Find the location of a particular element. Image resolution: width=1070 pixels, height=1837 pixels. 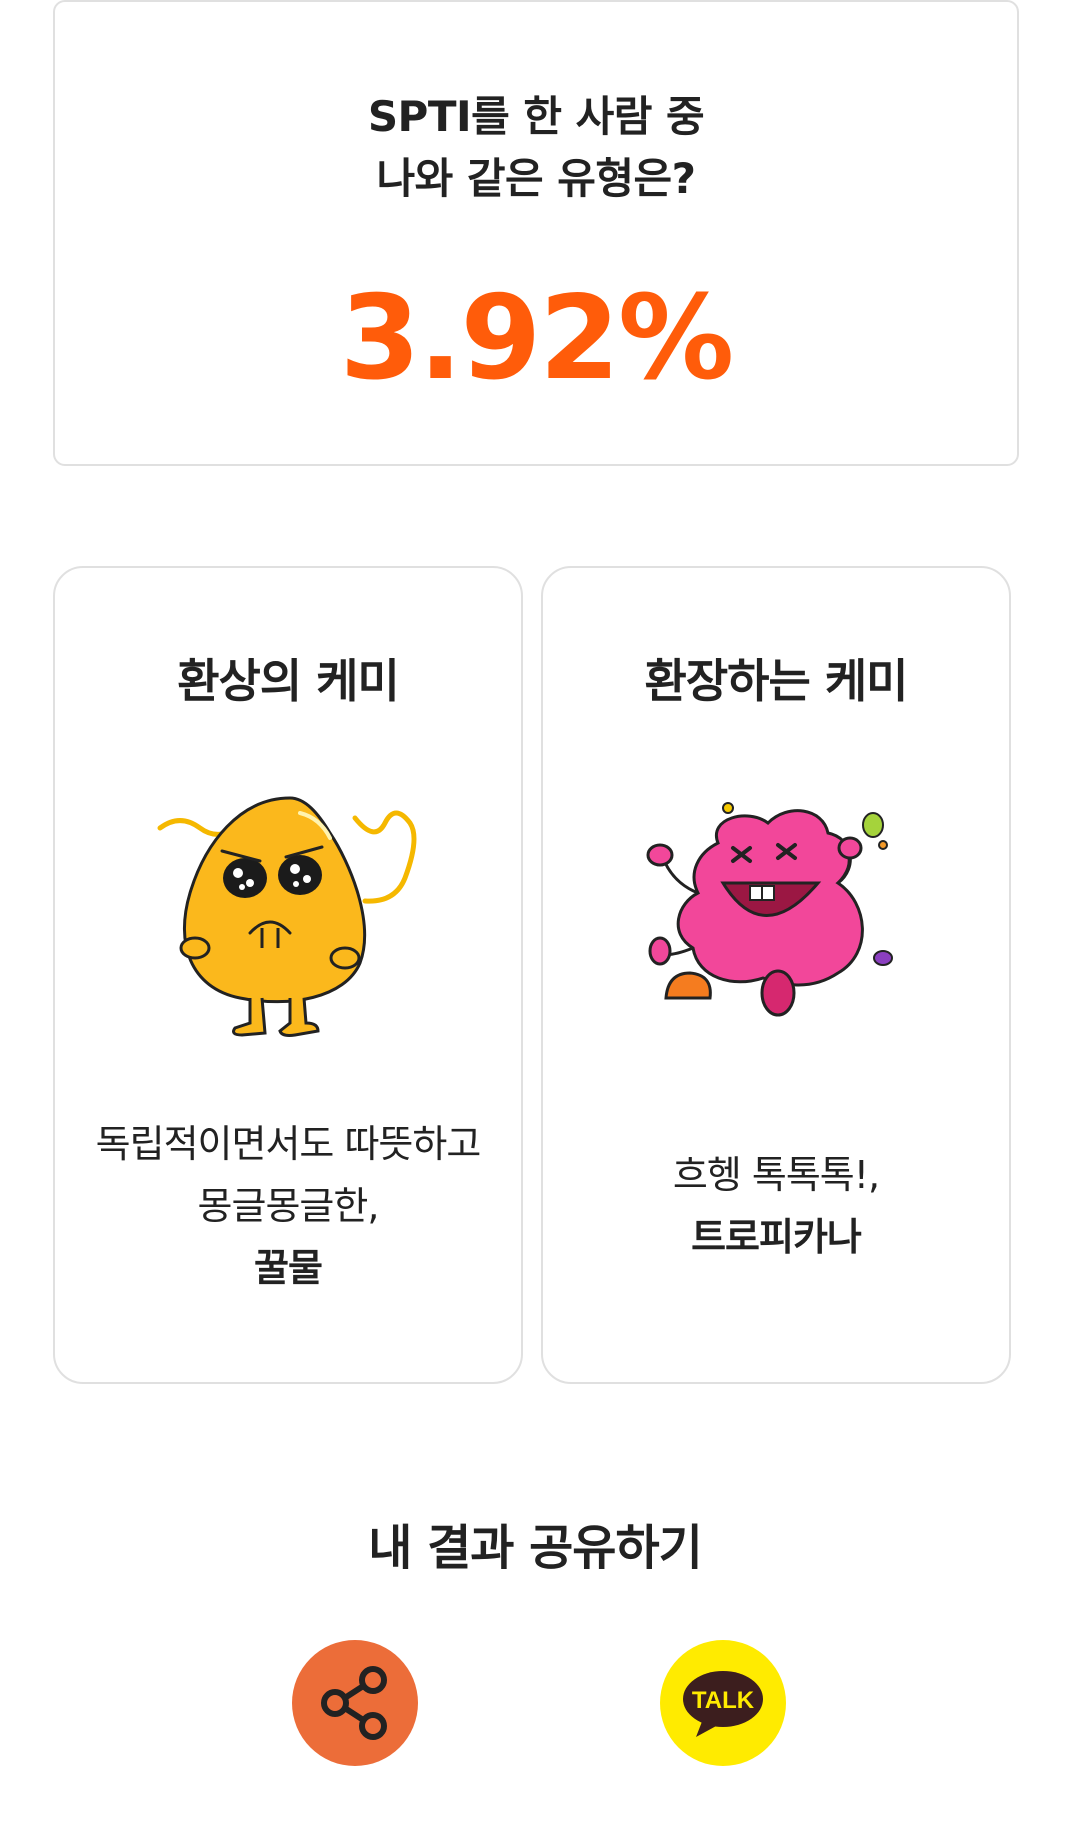

bad-chemistry-title: 환장하는 케미 is located at coordinates (776, 681).